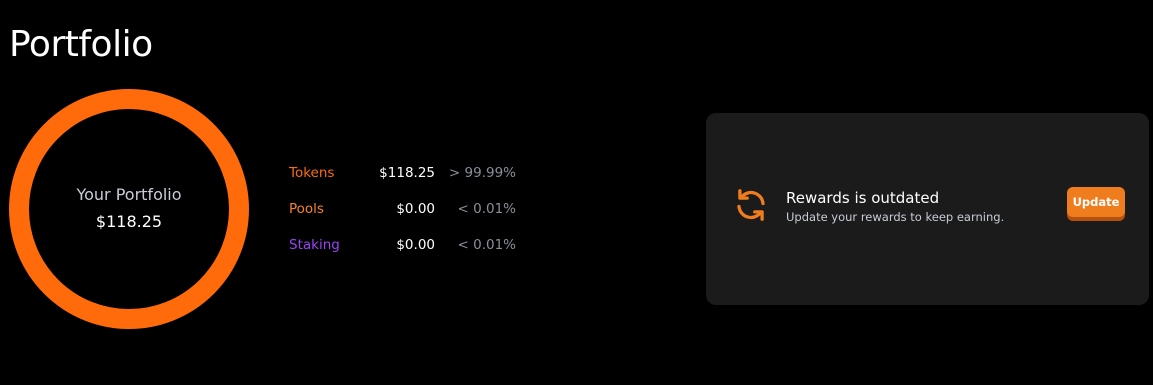  Describe the element at coordinates (129, 221) in the screenshot. I see `portfolio-total: $118.25` at that location.